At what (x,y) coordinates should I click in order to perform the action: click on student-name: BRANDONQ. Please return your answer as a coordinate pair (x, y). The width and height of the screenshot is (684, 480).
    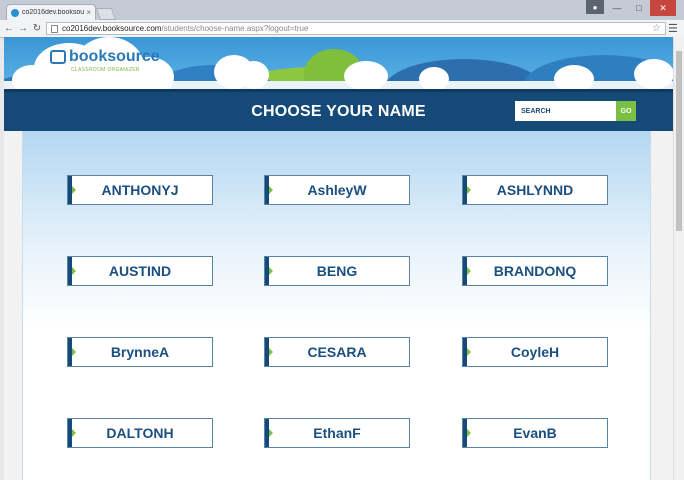
    Looking at the image, I should click on (535, 271).